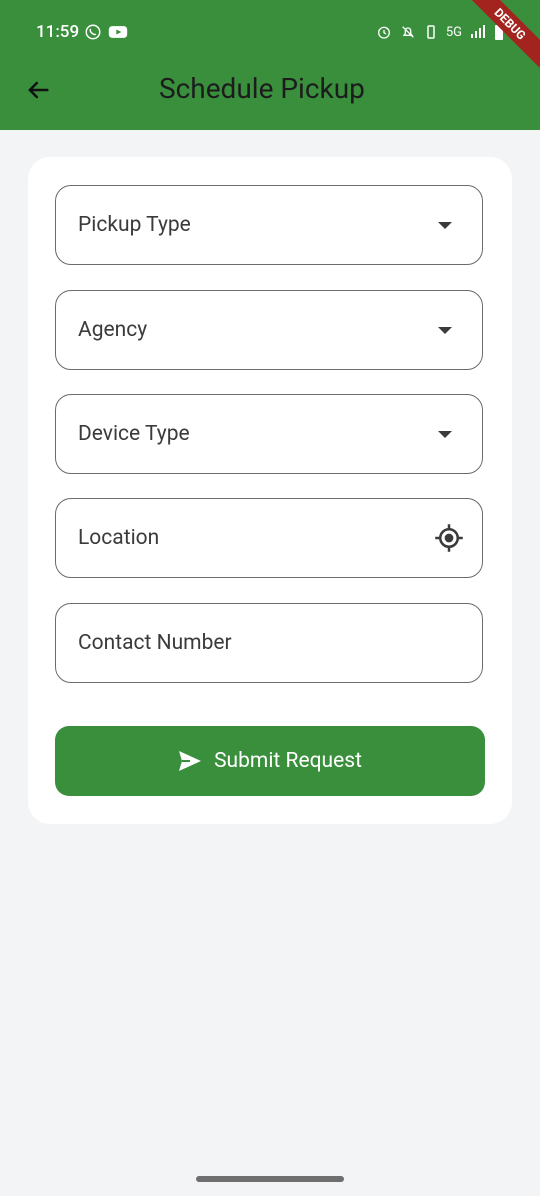 This screenshot has width=540, height=1196. Describe the element at coordinates (270, 37) in the screenshot. I see `status-bar: 11:59 5G DEBUG` at that location.